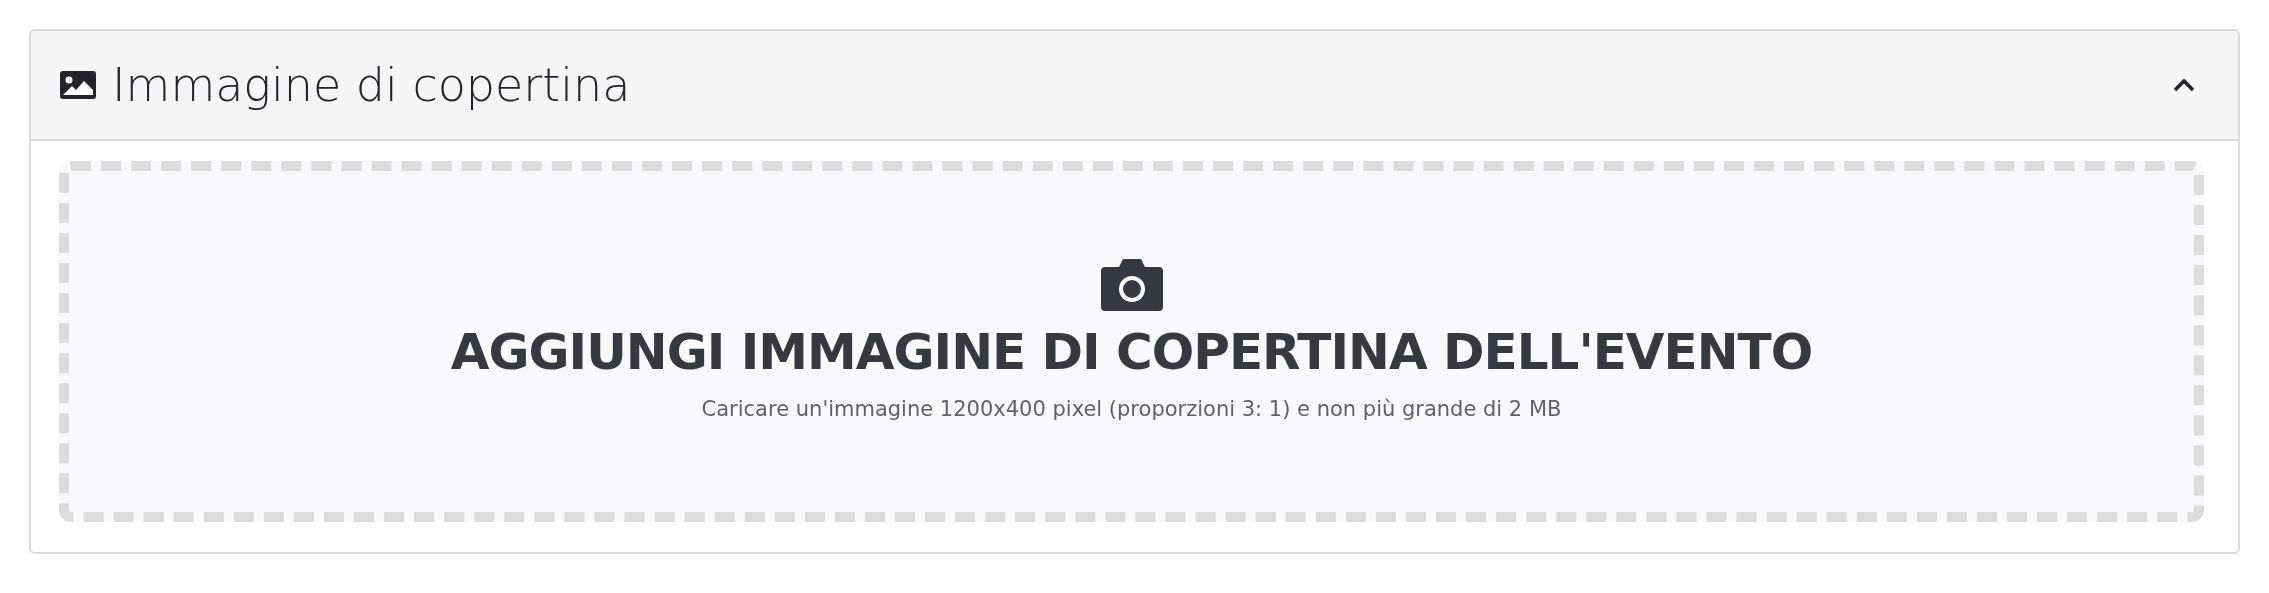  What do you see at coordinates (1131, 353) in the screenshot?
I see `dropzone-heading: AGGIUNGI IMMAGINE DI COPERTINA DELL'EVENTO` at bounding box center [1131, 353].